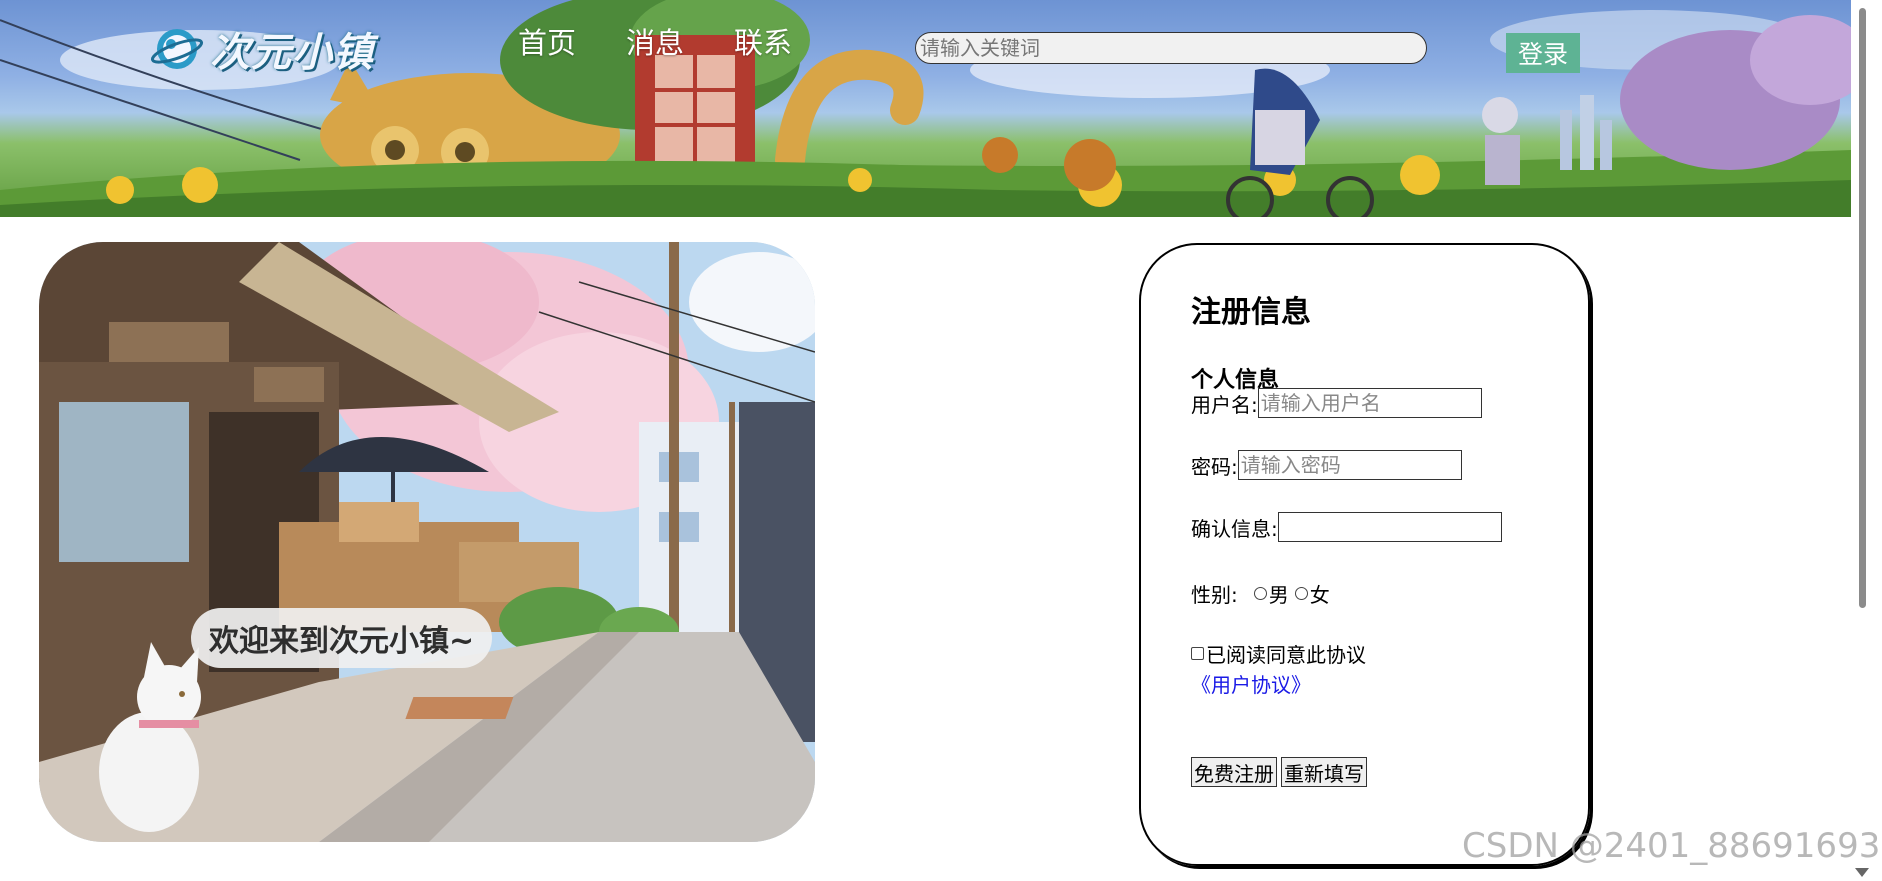 Image resolution: width=1882 pixels, height=881 pixels. What do you see at coordinates (1214, 466) in the screenshot?
I see `password-label: 密码:` at bounding box center [1214, 466].